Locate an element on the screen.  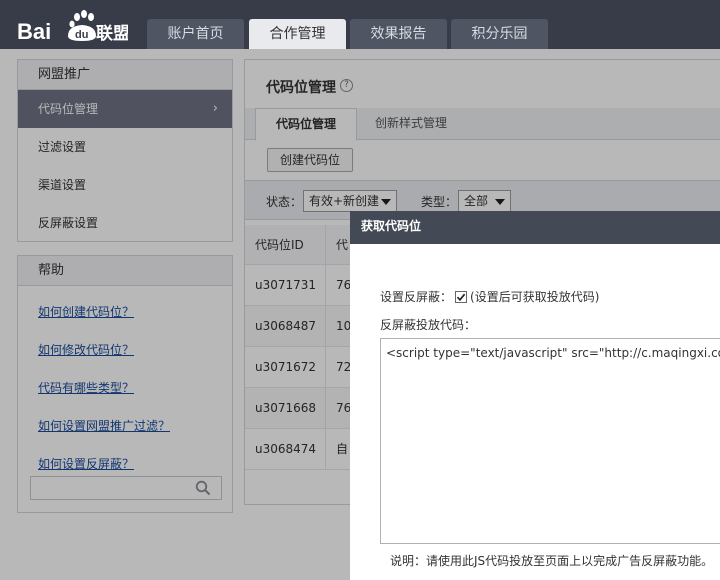
svg-text: du is located at coordinates (81, 35).